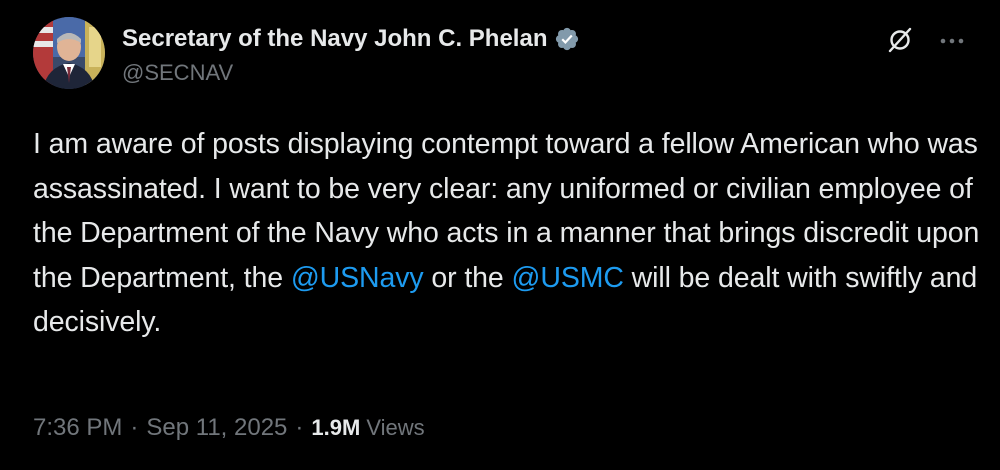  I want to click on avatar-image, so click(69, 53).